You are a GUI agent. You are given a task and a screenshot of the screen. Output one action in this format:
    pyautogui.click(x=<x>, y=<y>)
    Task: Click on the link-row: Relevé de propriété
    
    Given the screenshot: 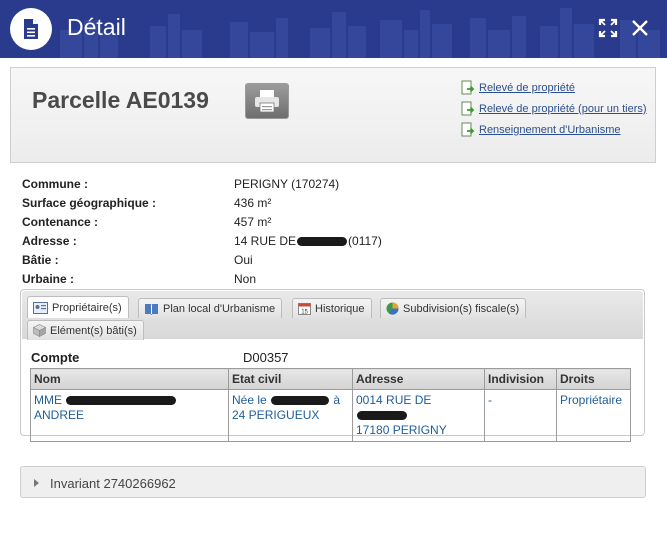 What is the action you would take?
    pyautogui.click(x=553, y=87)
    